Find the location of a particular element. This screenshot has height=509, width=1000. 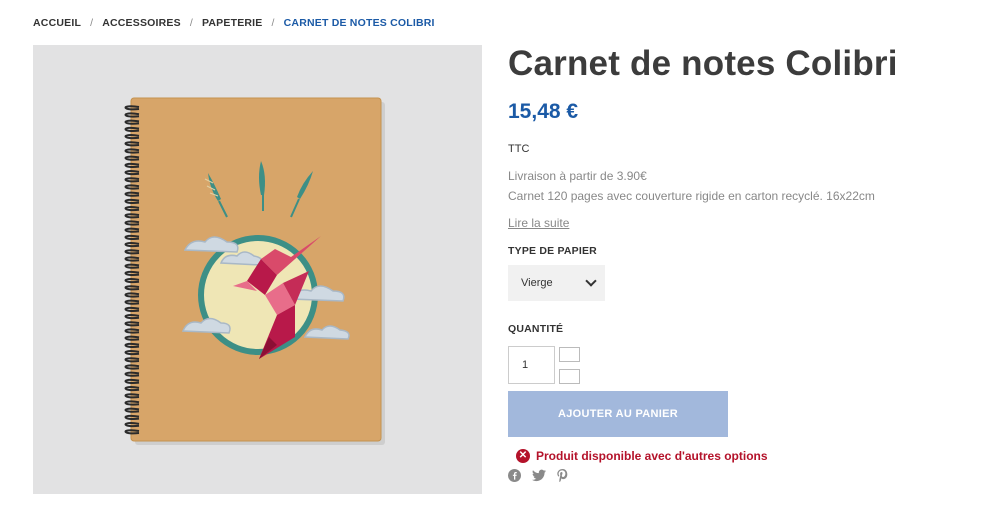

breadcrumb-item-papeterie: PAPETERIE is located at coordinates (232, 23).